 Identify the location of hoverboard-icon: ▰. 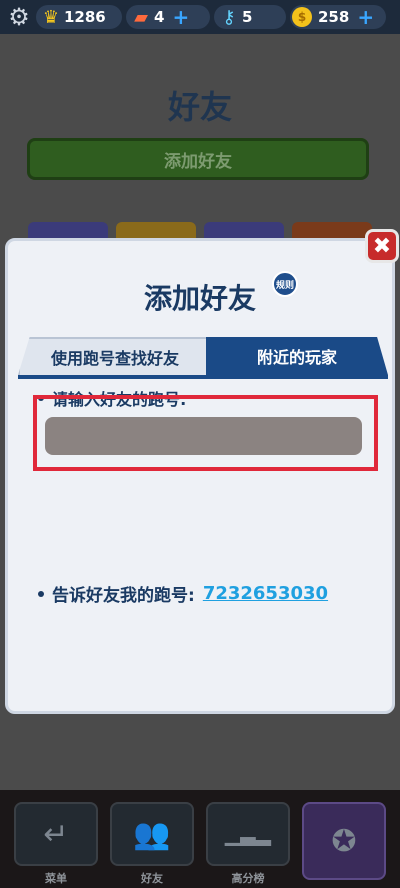
(141, 17).